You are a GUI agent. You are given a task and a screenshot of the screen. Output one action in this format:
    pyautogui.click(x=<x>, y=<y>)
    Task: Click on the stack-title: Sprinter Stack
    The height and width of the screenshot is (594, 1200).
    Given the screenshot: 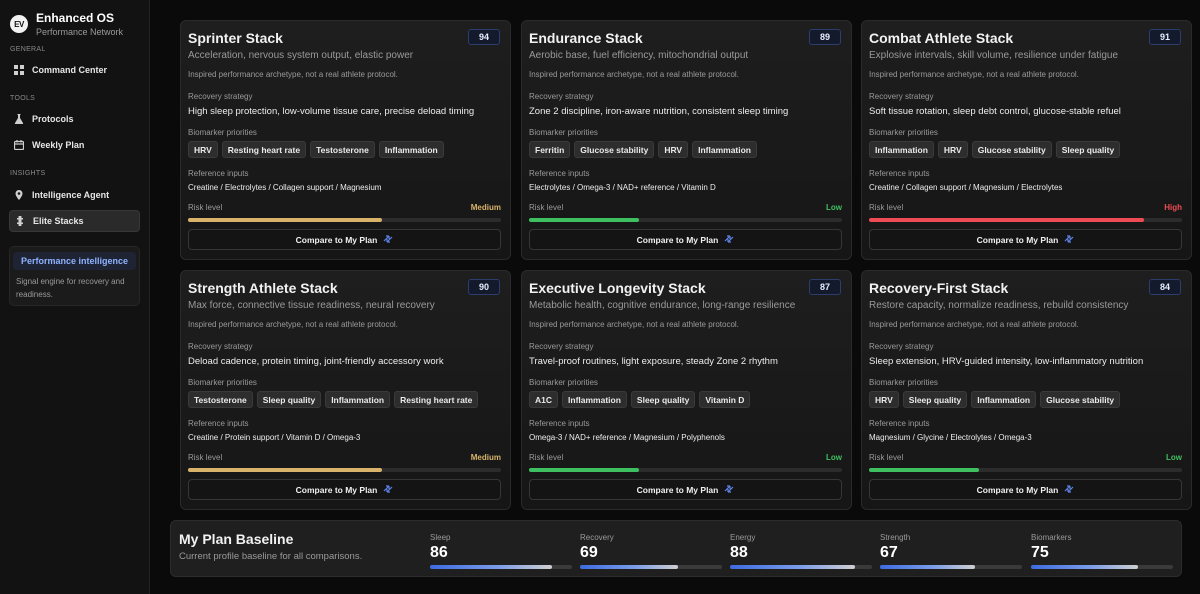 What is the action you would take?
    pyautogui.click(x=235, y=38)
    